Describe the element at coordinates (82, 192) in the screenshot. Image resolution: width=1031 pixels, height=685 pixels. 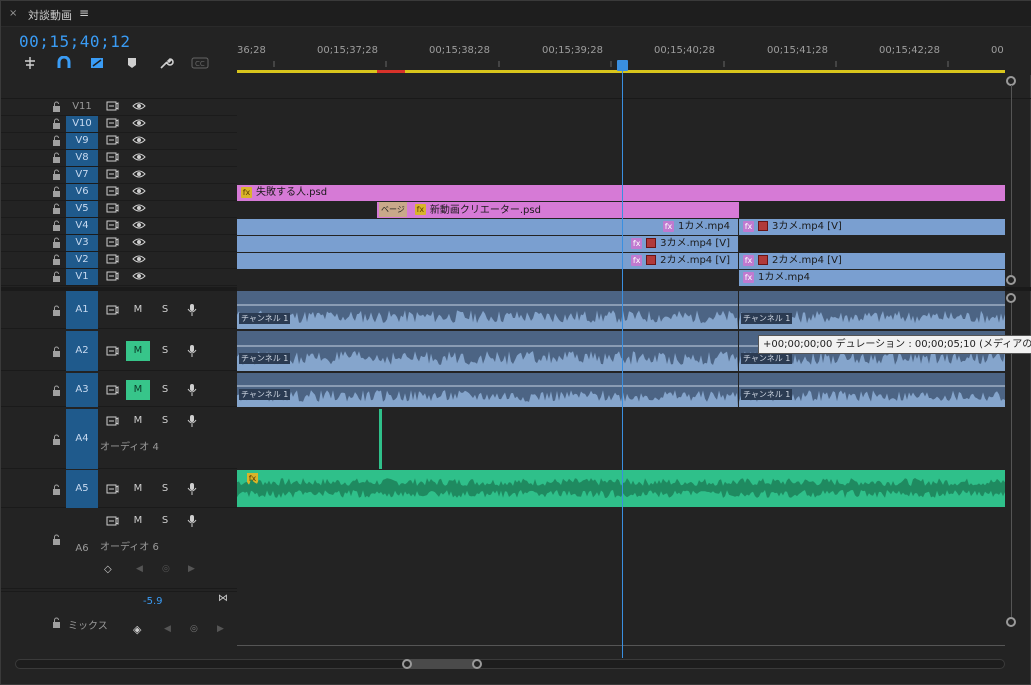
I see `track-name: V6` at that location.